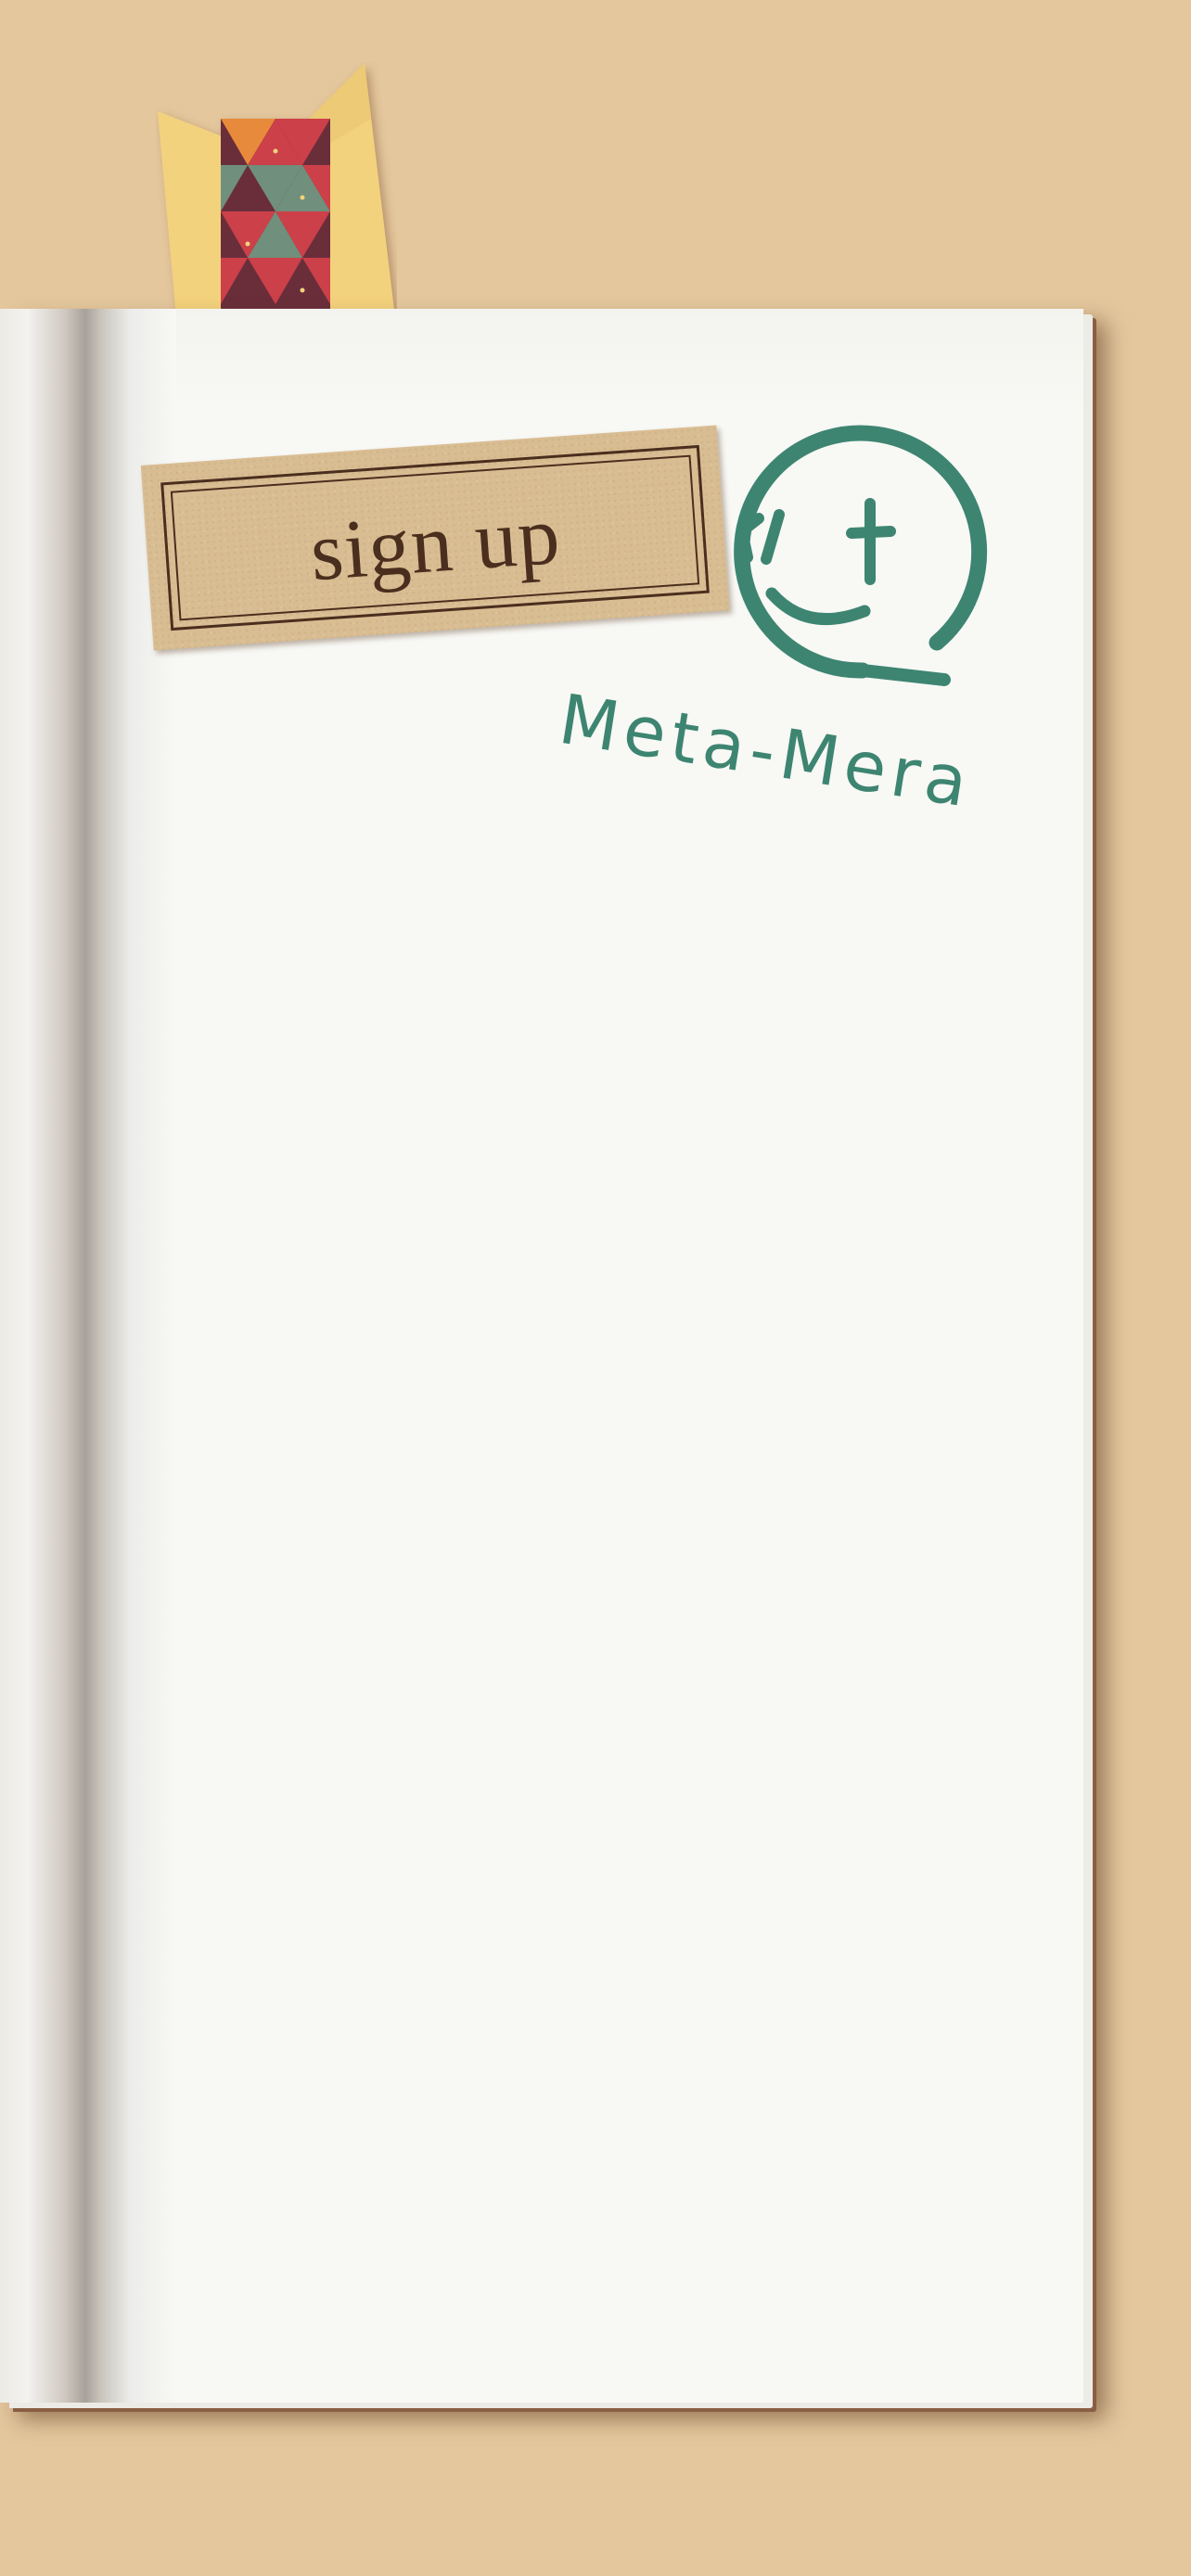  I want to click on triangle-pattern-ribbon-icon, so click(276, 191).